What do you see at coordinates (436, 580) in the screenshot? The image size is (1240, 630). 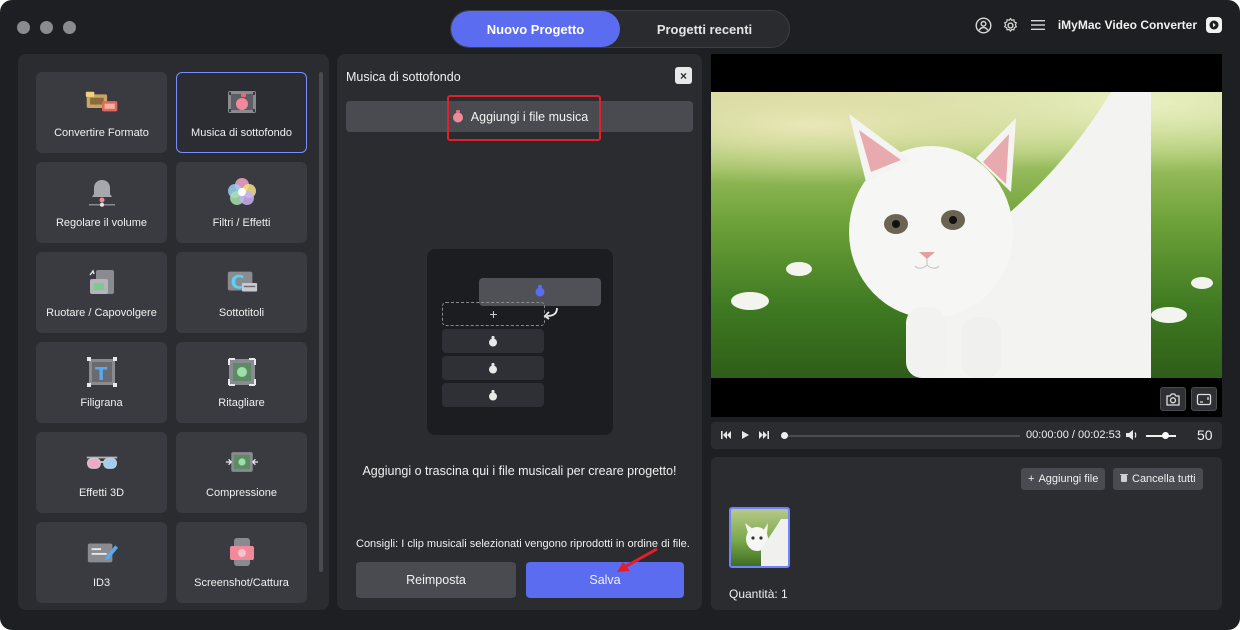 I see `reset-button: Reimposta` at bounding box center [436, 580].